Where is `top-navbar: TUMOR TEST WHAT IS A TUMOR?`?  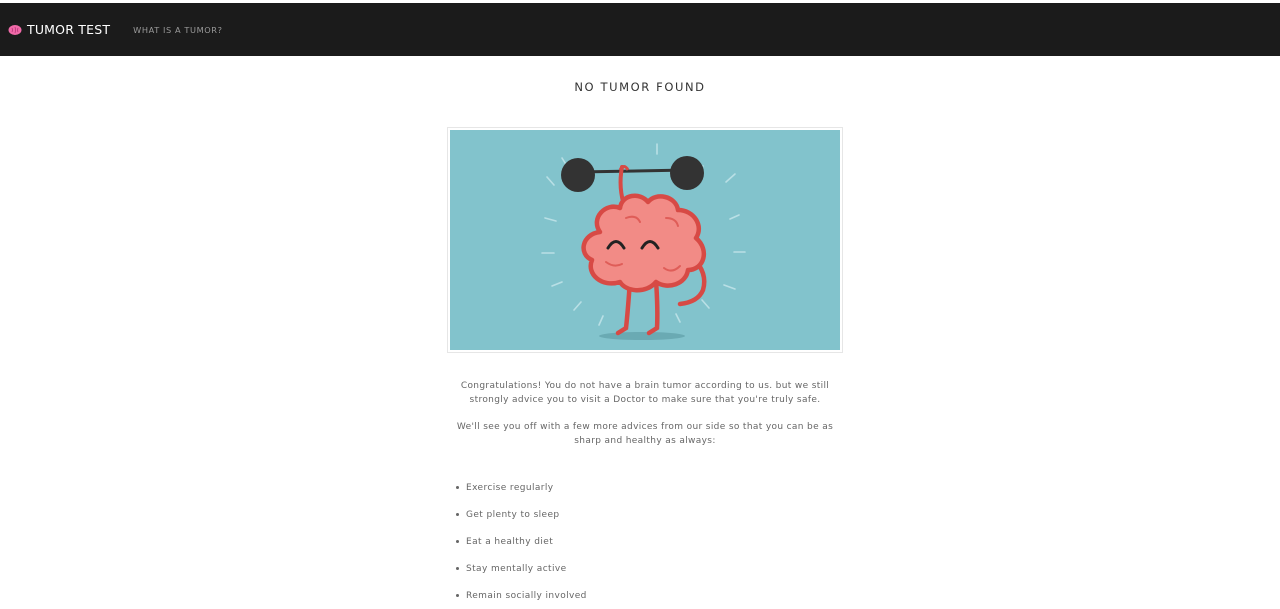 top-navbar: TUMOR TEST WHAT IS A TUMOR? is located at coordinates (640, 29).